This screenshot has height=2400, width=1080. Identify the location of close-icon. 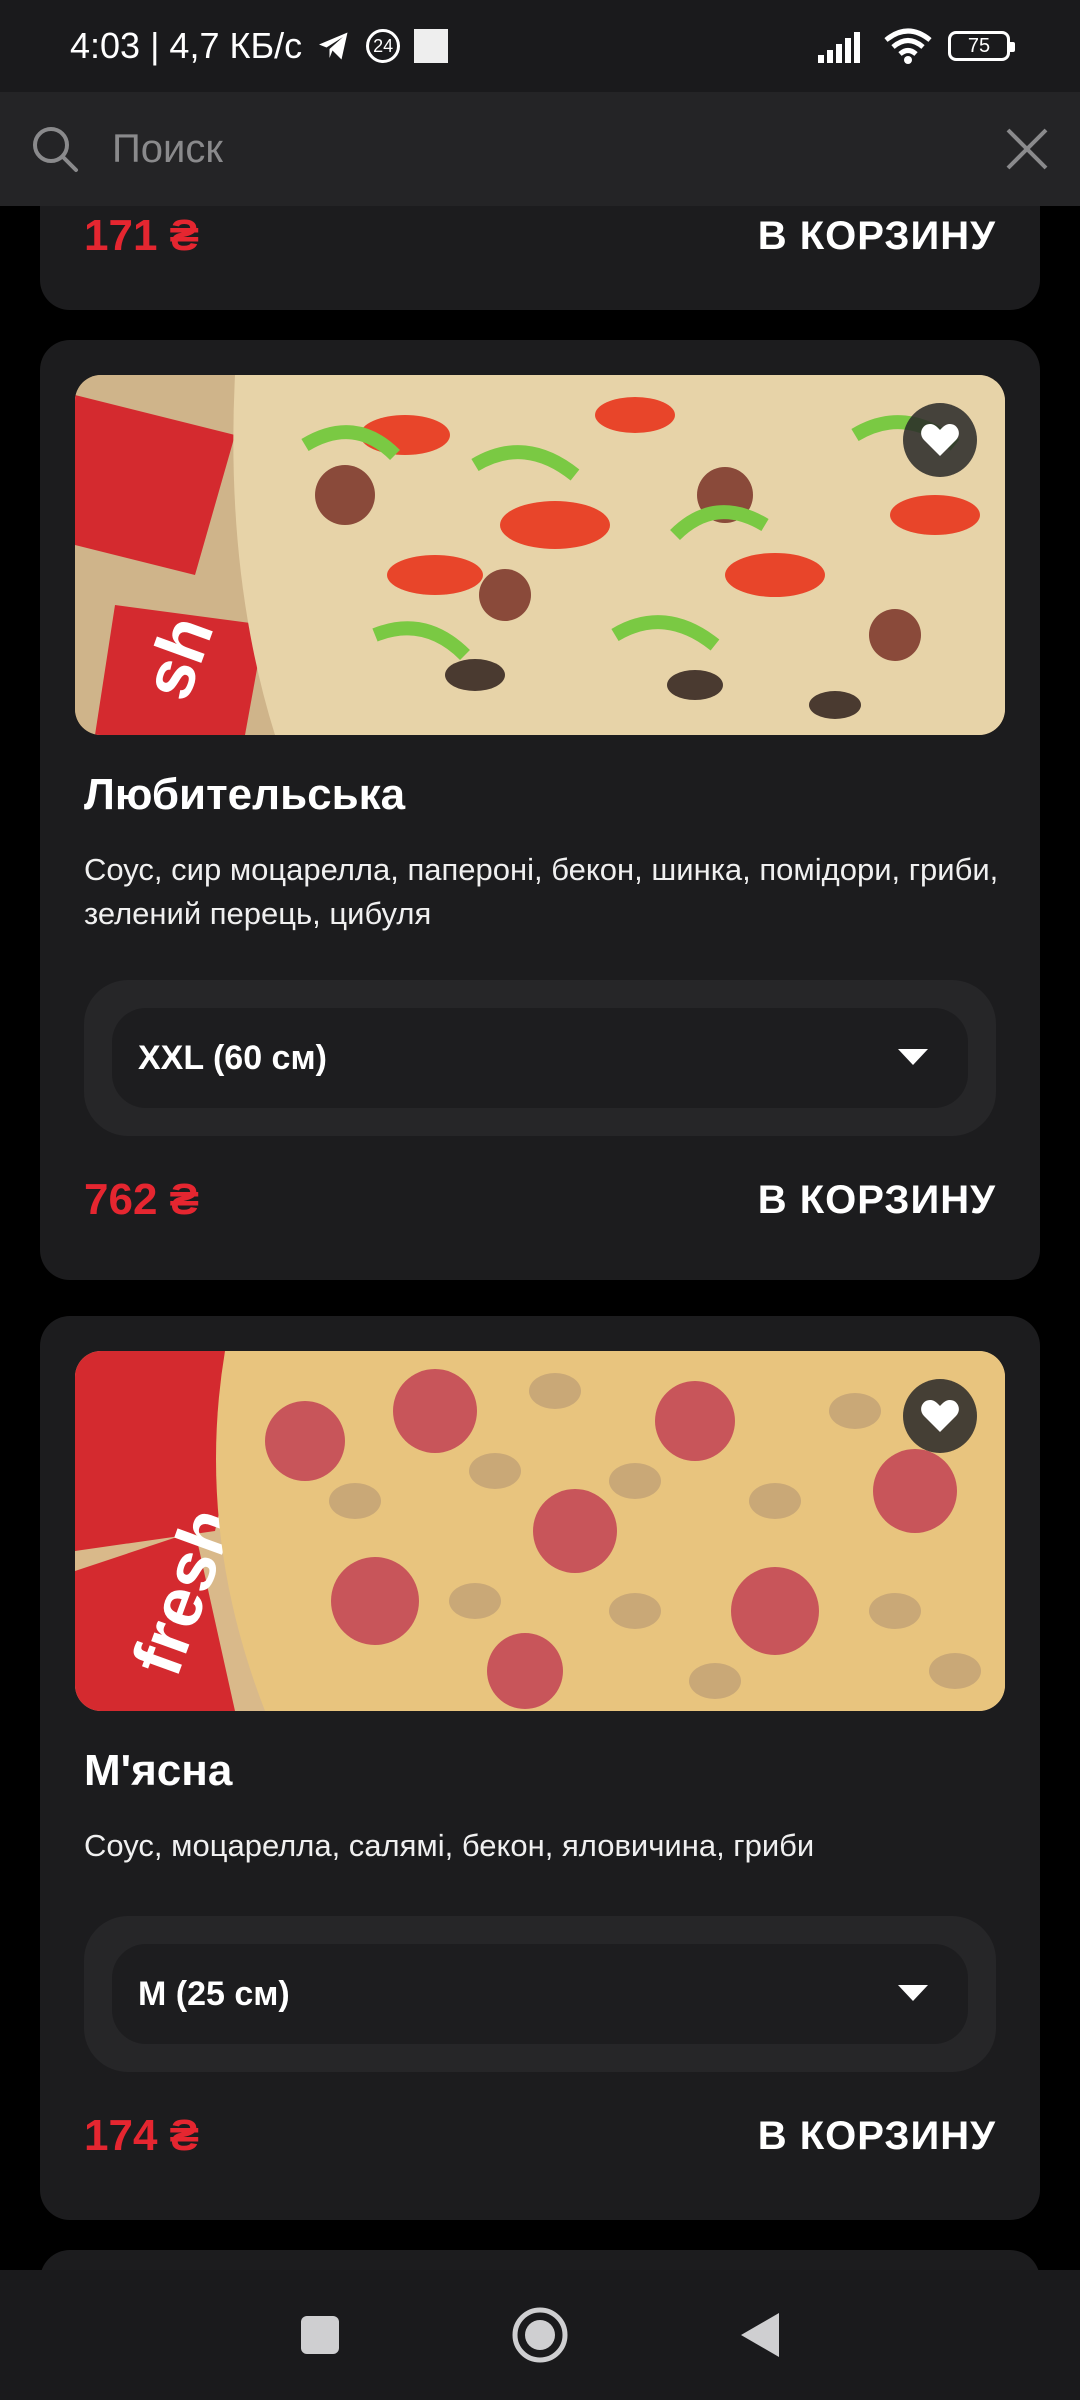
(1027, 149).